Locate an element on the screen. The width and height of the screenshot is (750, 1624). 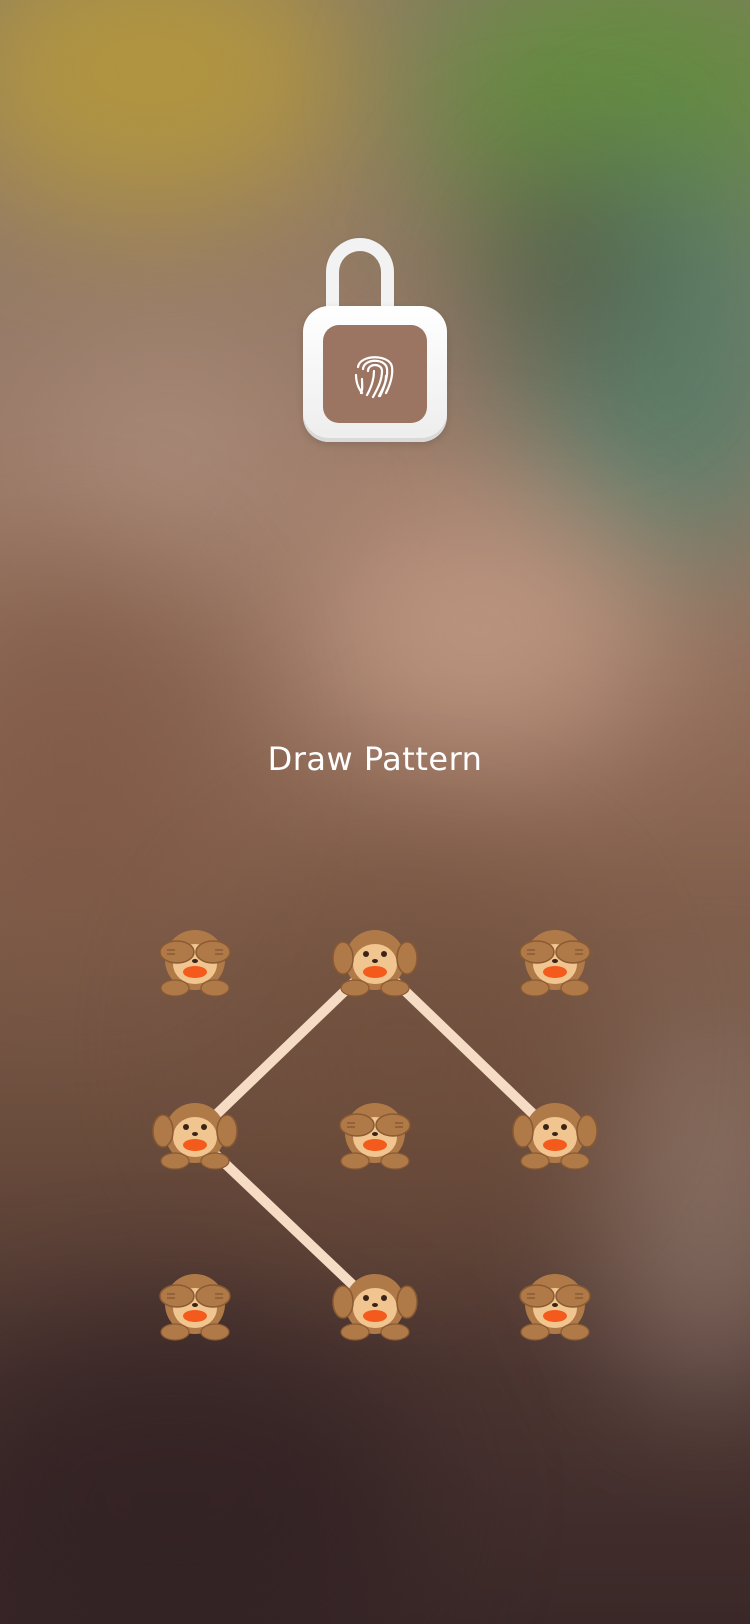
pattern-path is located at coordinates (375, 1134).